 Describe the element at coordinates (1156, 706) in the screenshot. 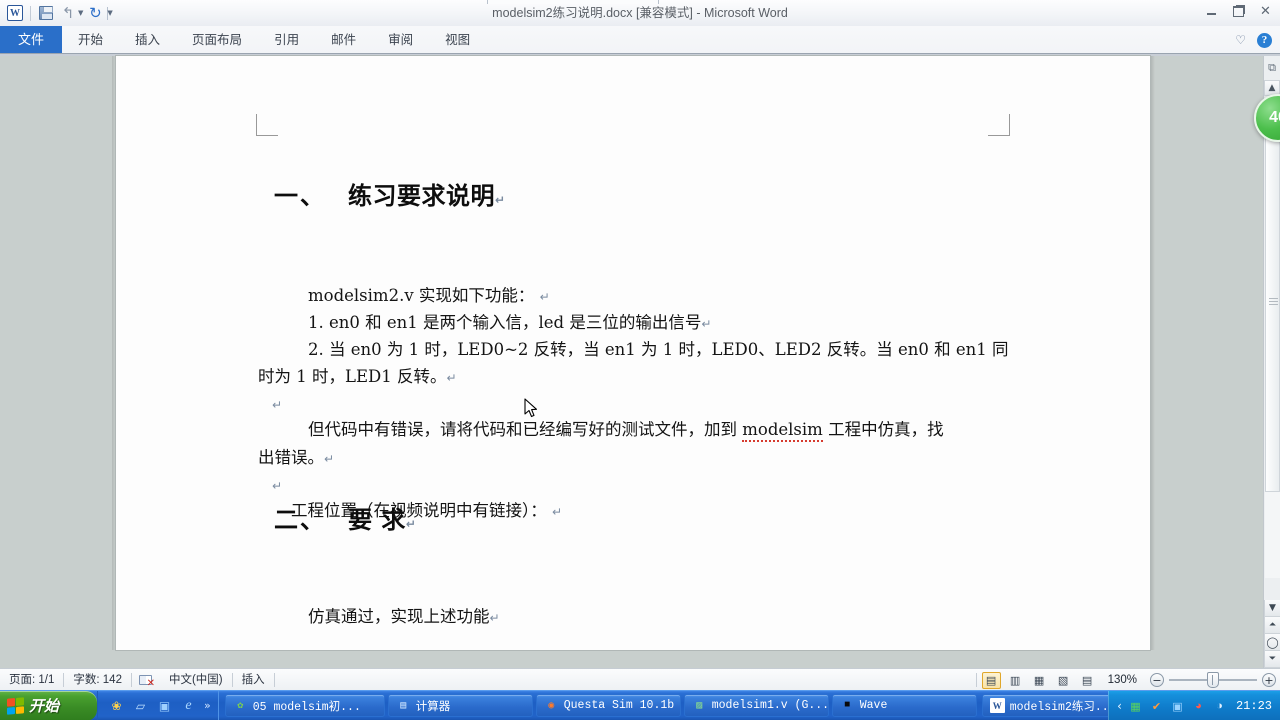

I see `tray-antivirus-icon: ✔` at that location.